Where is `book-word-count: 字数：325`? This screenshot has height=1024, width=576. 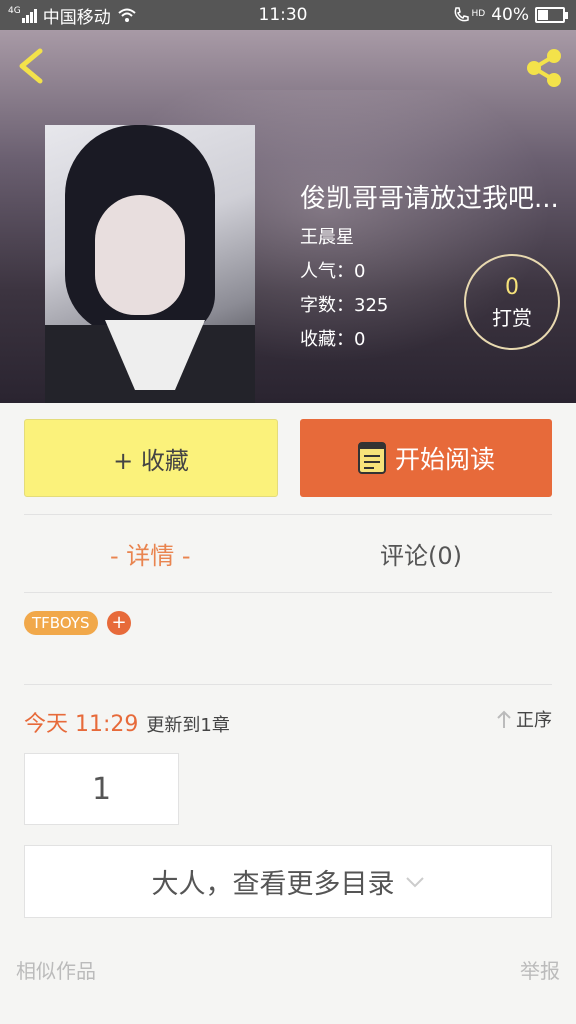 book-word-count: 字数：325 is located at coordinates (344, 305).